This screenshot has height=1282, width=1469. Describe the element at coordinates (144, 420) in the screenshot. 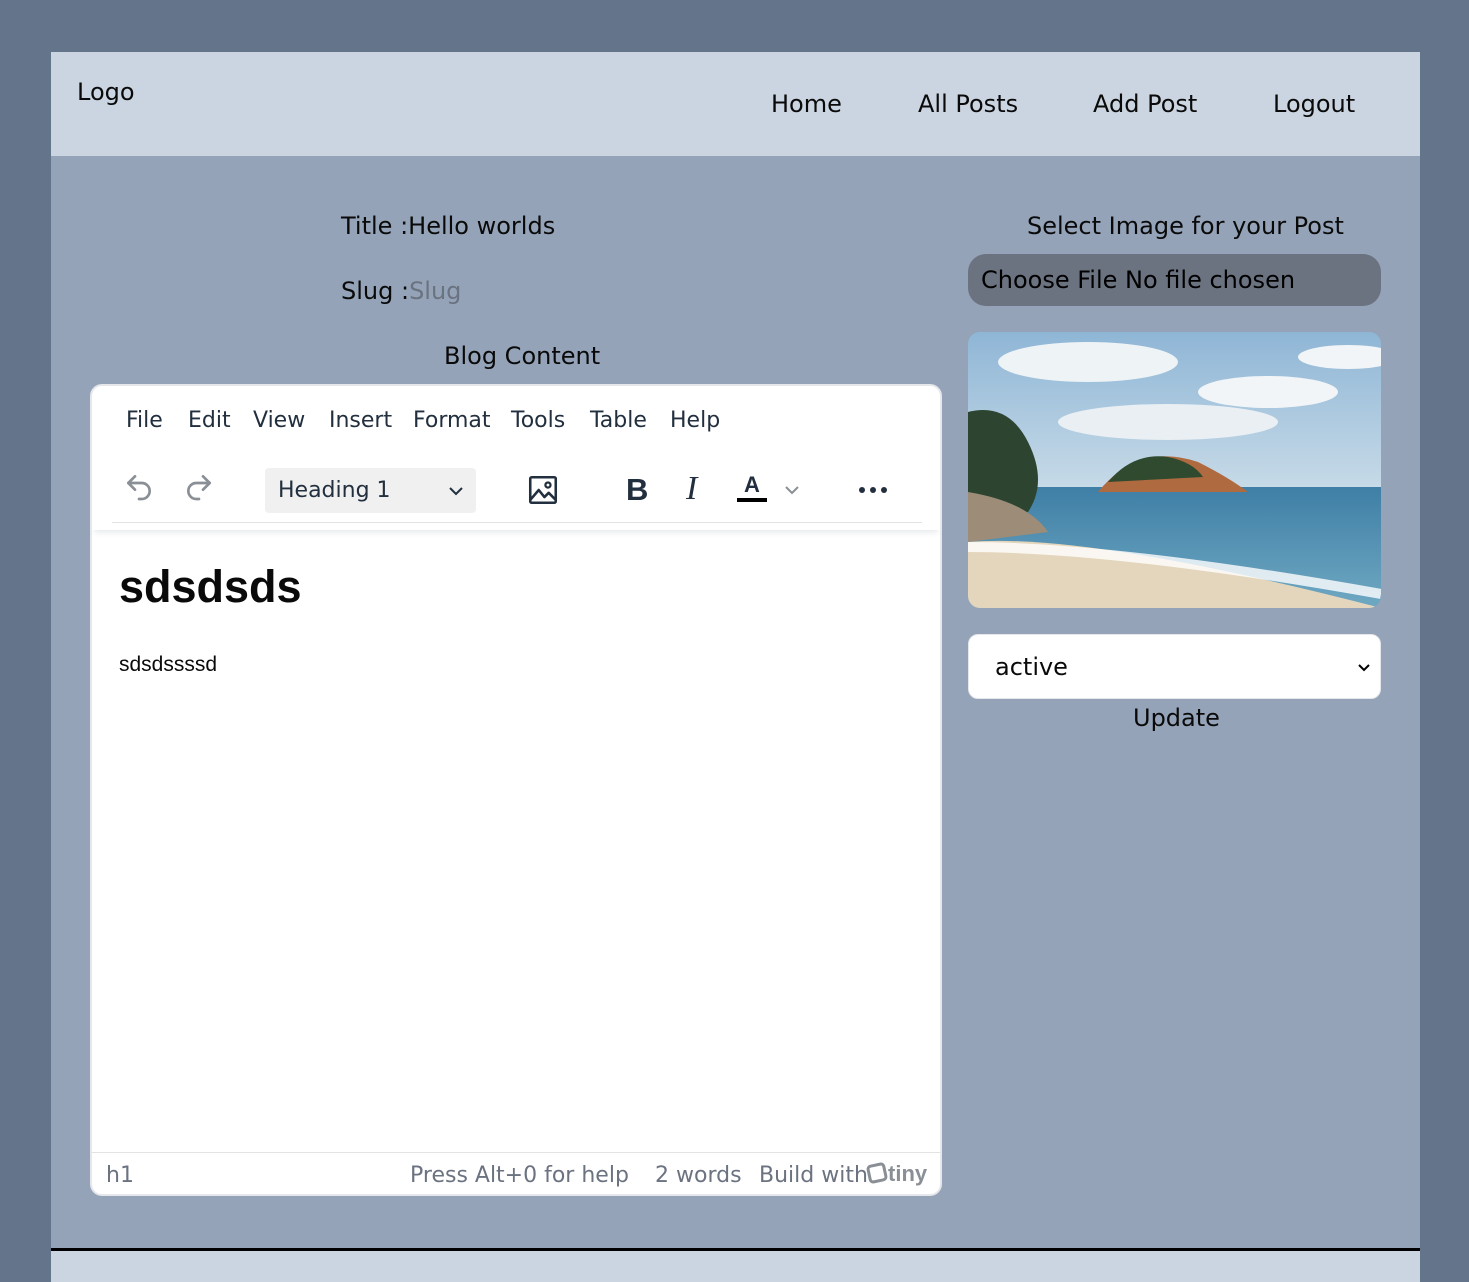

I see `menu-file: File` at that location.